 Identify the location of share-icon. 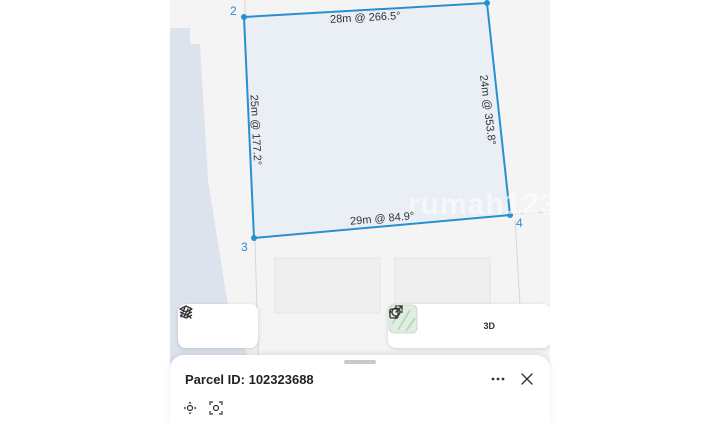
(396, 312).